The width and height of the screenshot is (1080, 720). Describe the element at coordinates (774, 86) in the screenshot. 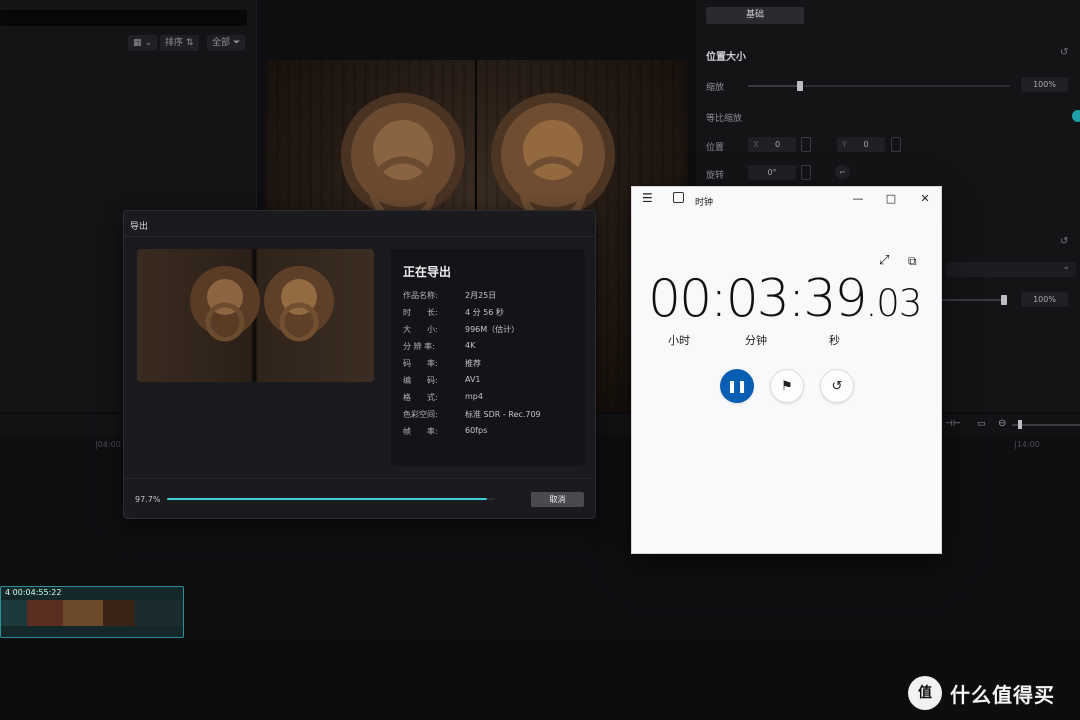

I see `scale-slider-track` at that location.